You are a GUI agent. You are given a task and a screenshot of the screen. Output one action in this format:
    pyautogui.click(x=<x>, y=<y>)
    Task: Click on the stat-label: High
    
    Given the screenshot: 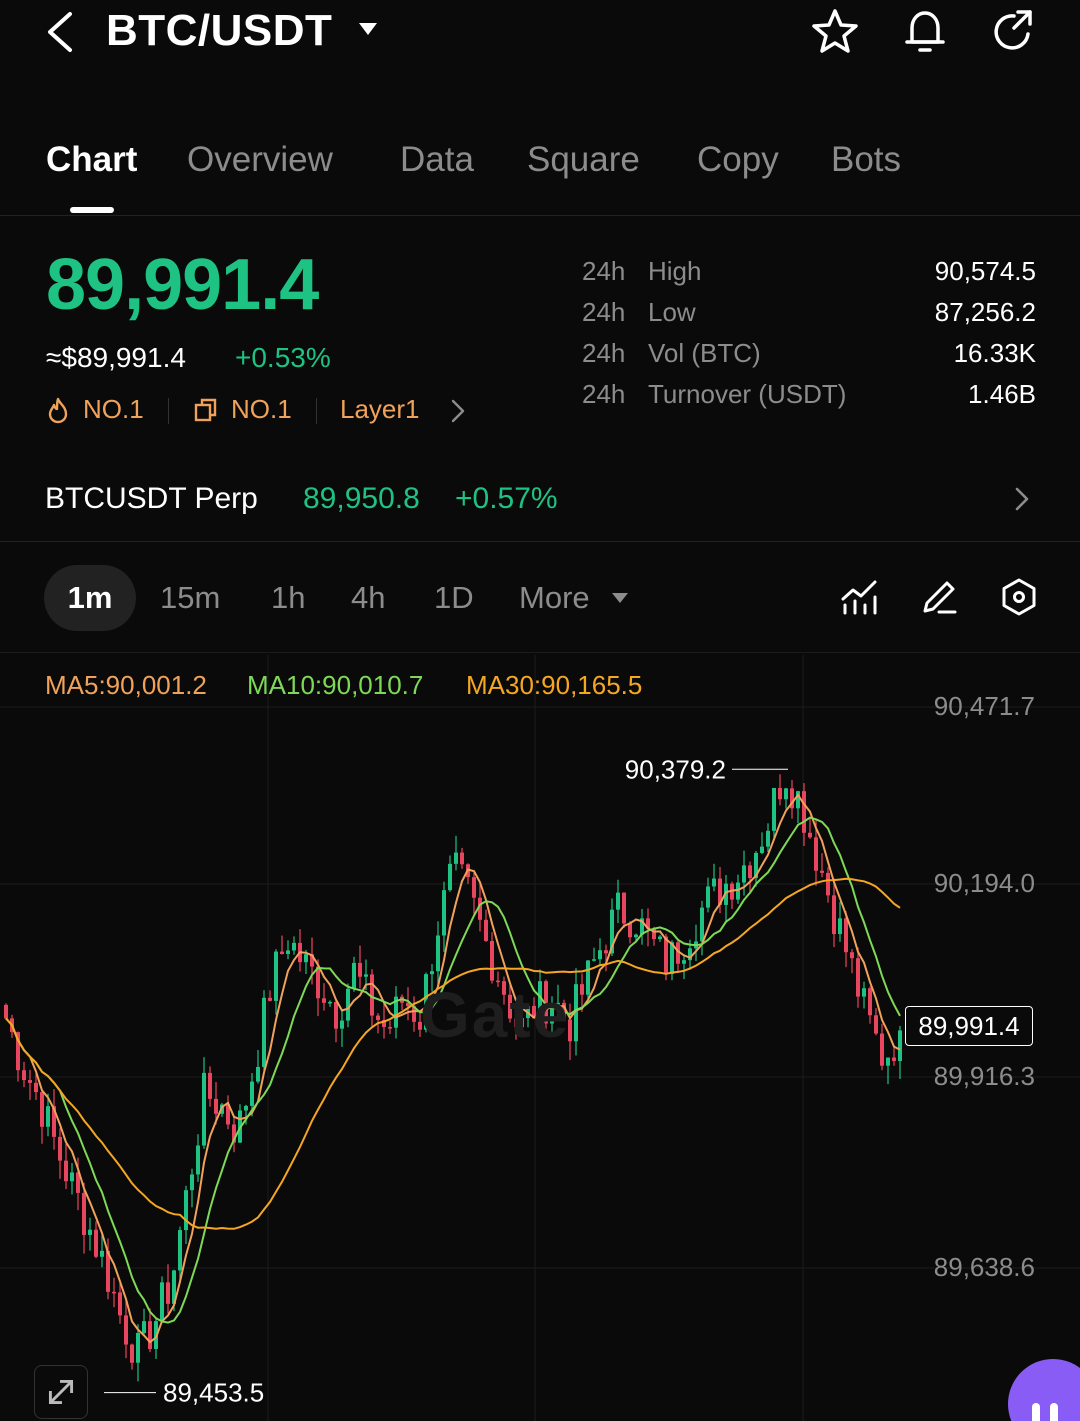 What is the action you would take?
    pyautogui.click(x=675, y=271)
    